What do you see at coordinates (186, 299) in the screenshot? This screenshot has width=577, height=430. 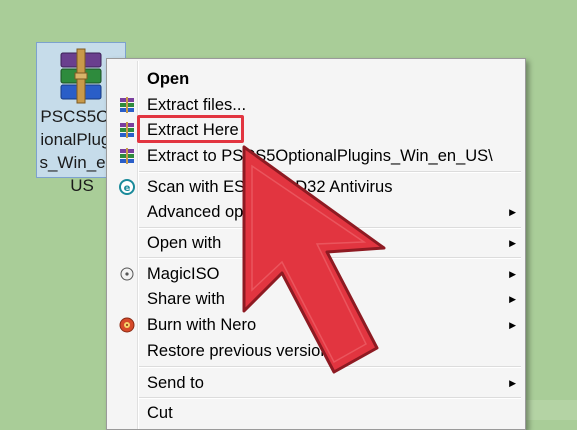 I see `menu-item-label: Share with` at bounding box center [186, 299].